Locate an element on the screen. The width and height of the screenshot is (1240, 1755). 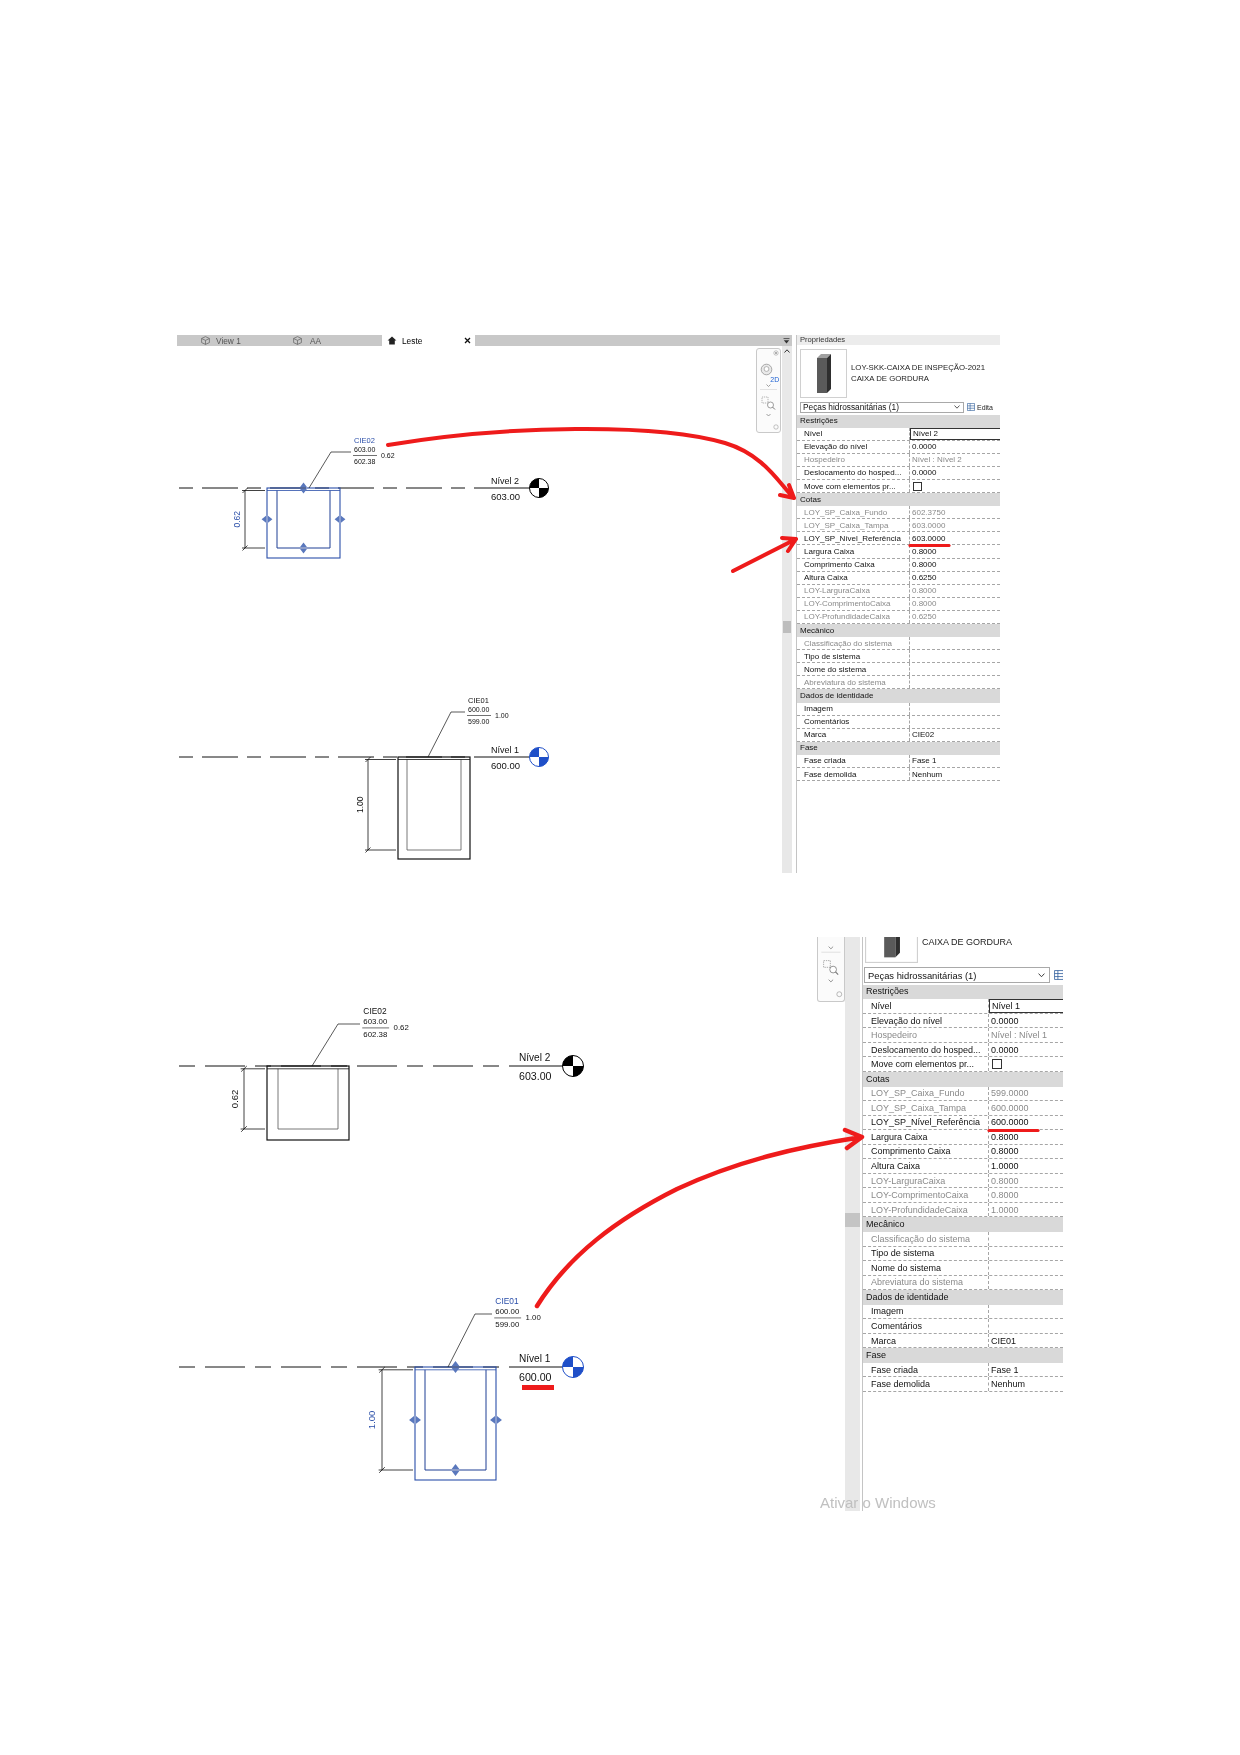
value-field: Nível 2 is located at coordinates (955, 433).